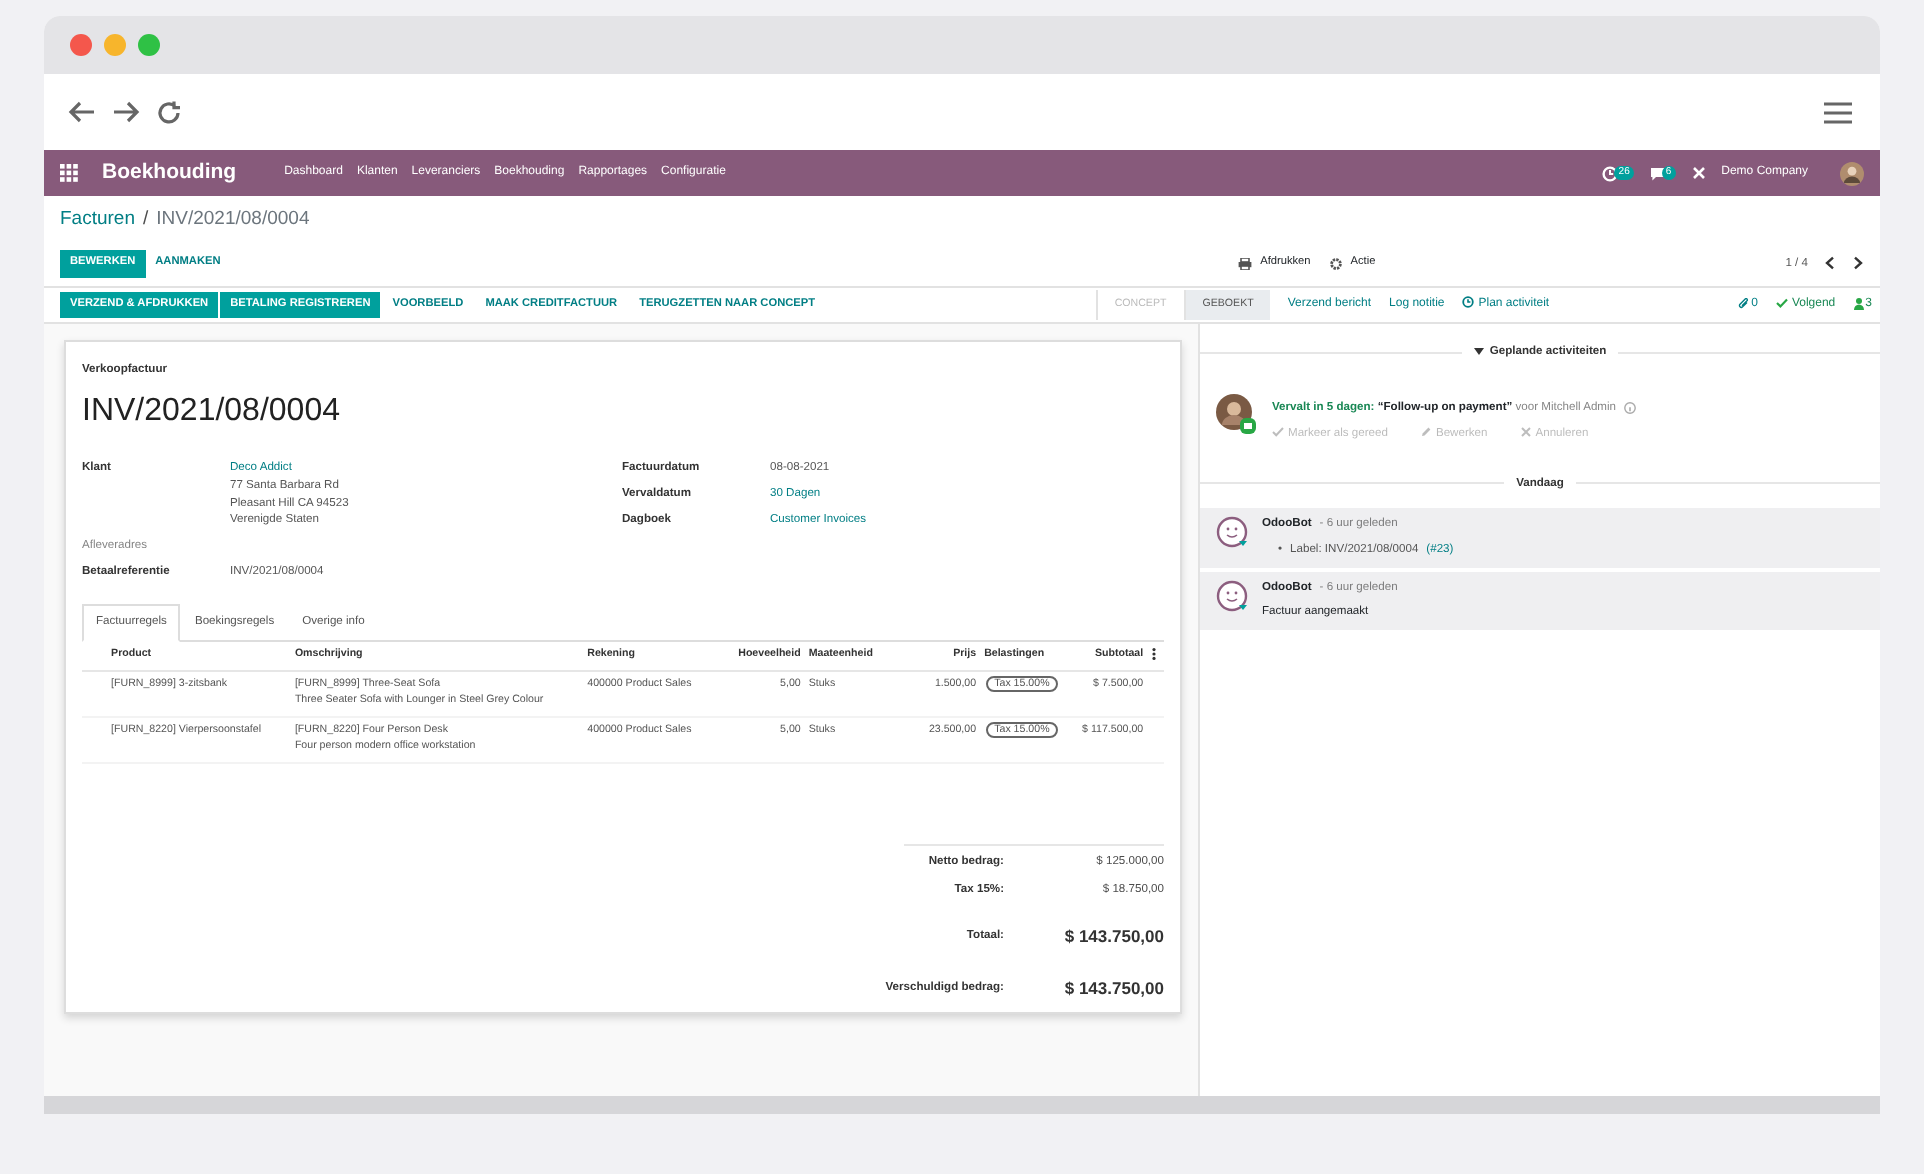  I want to click on paperclip-icon, so click(1743, 304).